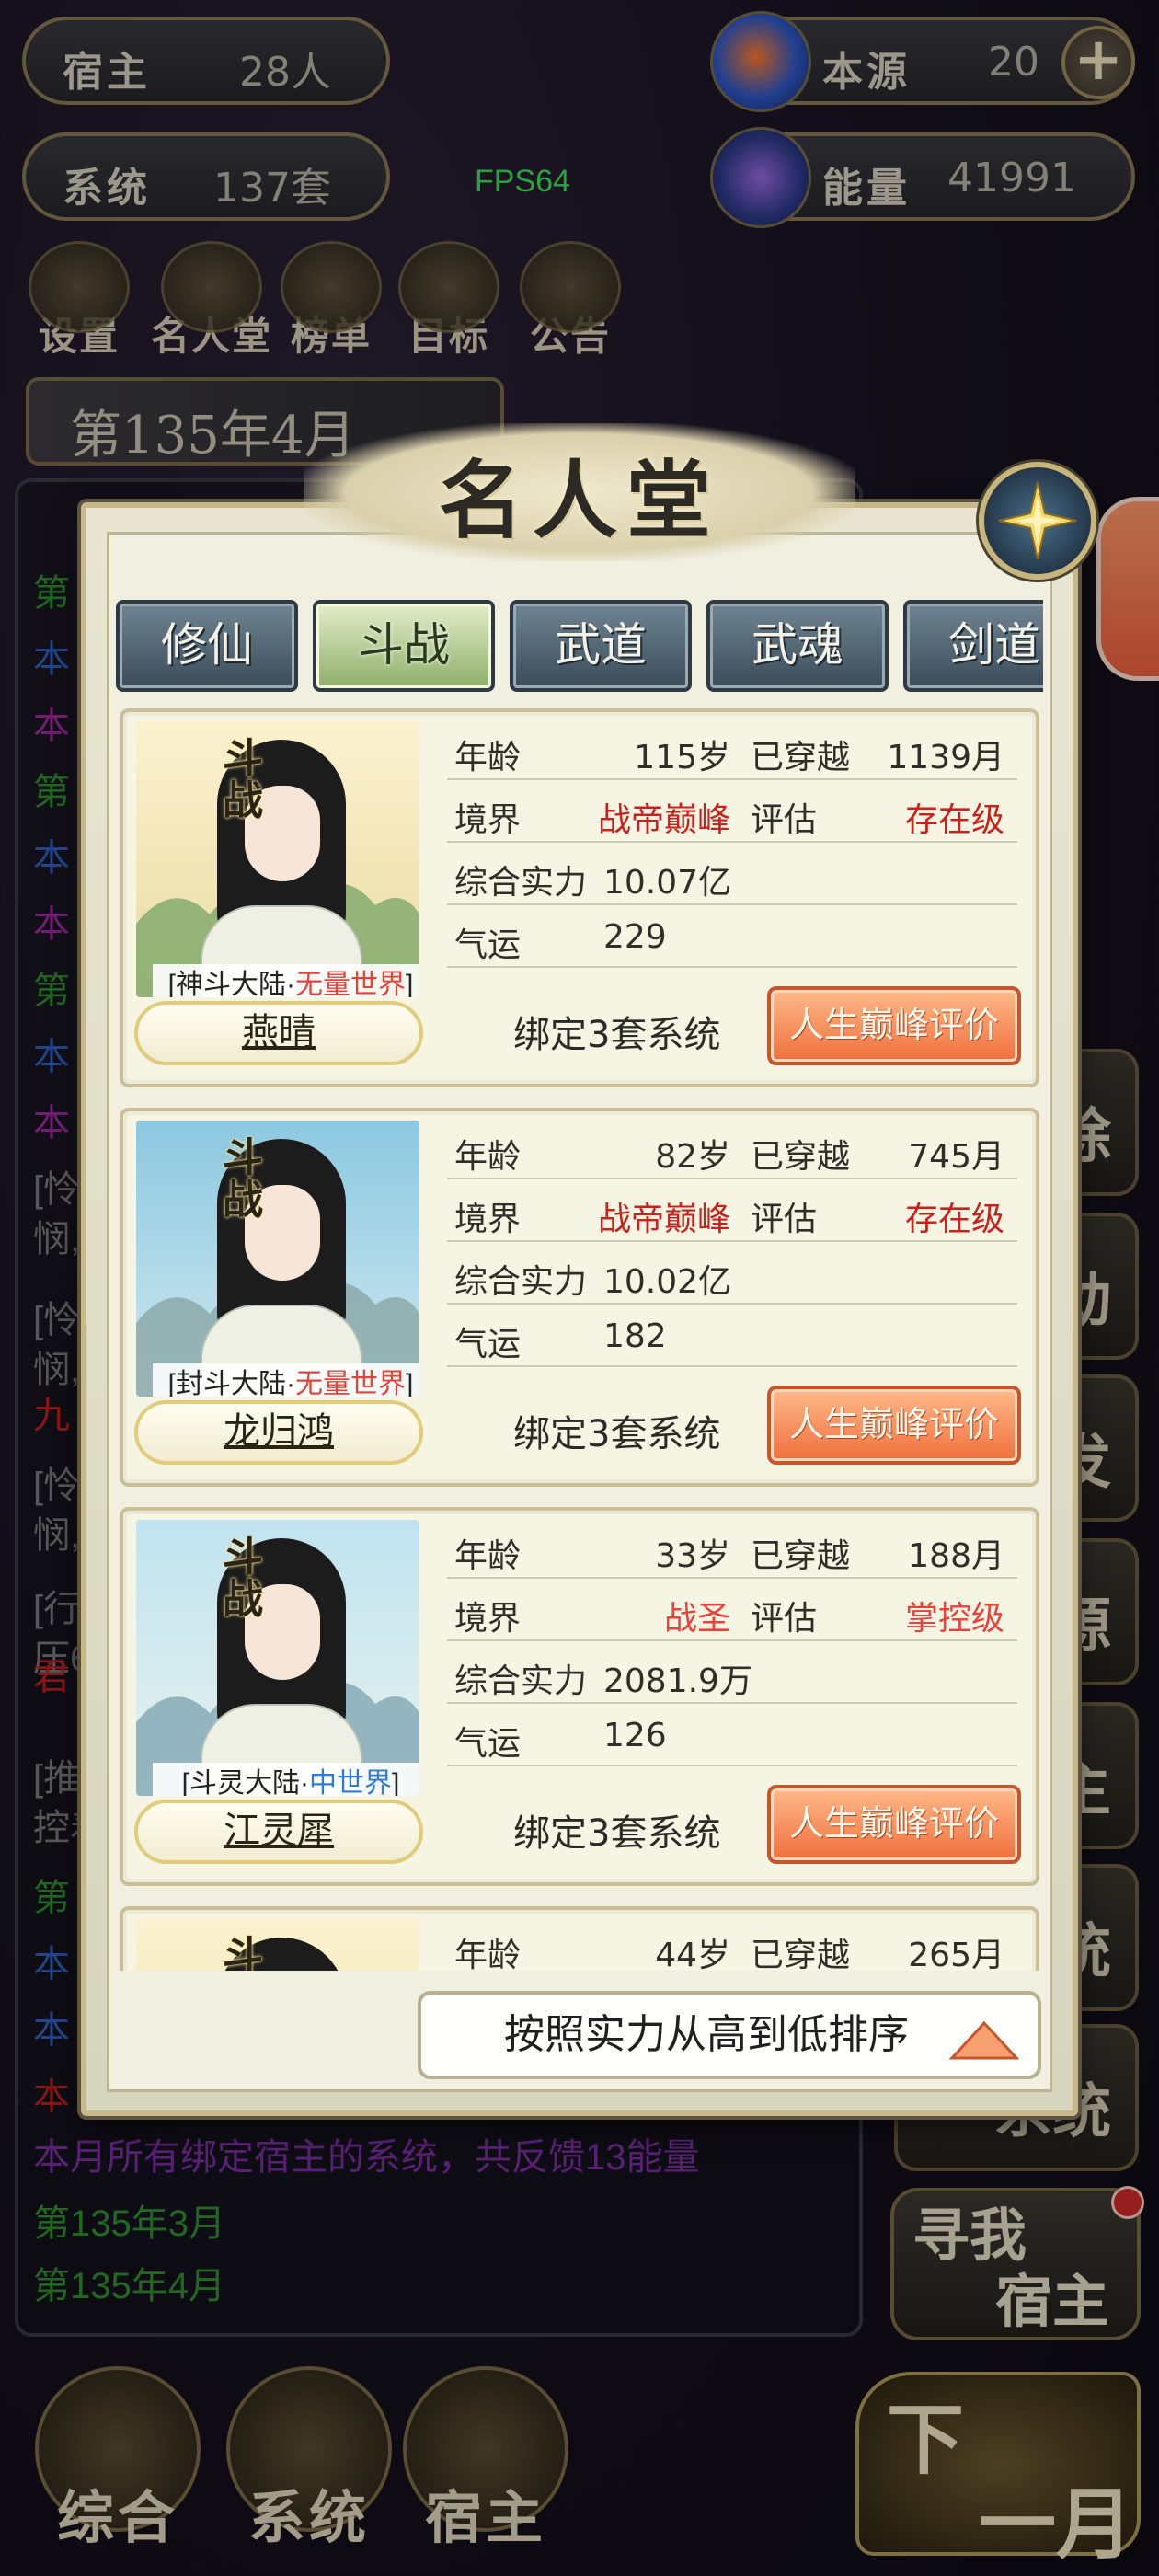 This screenshot has height=2576, width=1159. Describe the element at coordinates (667, 883) in the screenshot. I see `power-value: 10.07亿` at that location.